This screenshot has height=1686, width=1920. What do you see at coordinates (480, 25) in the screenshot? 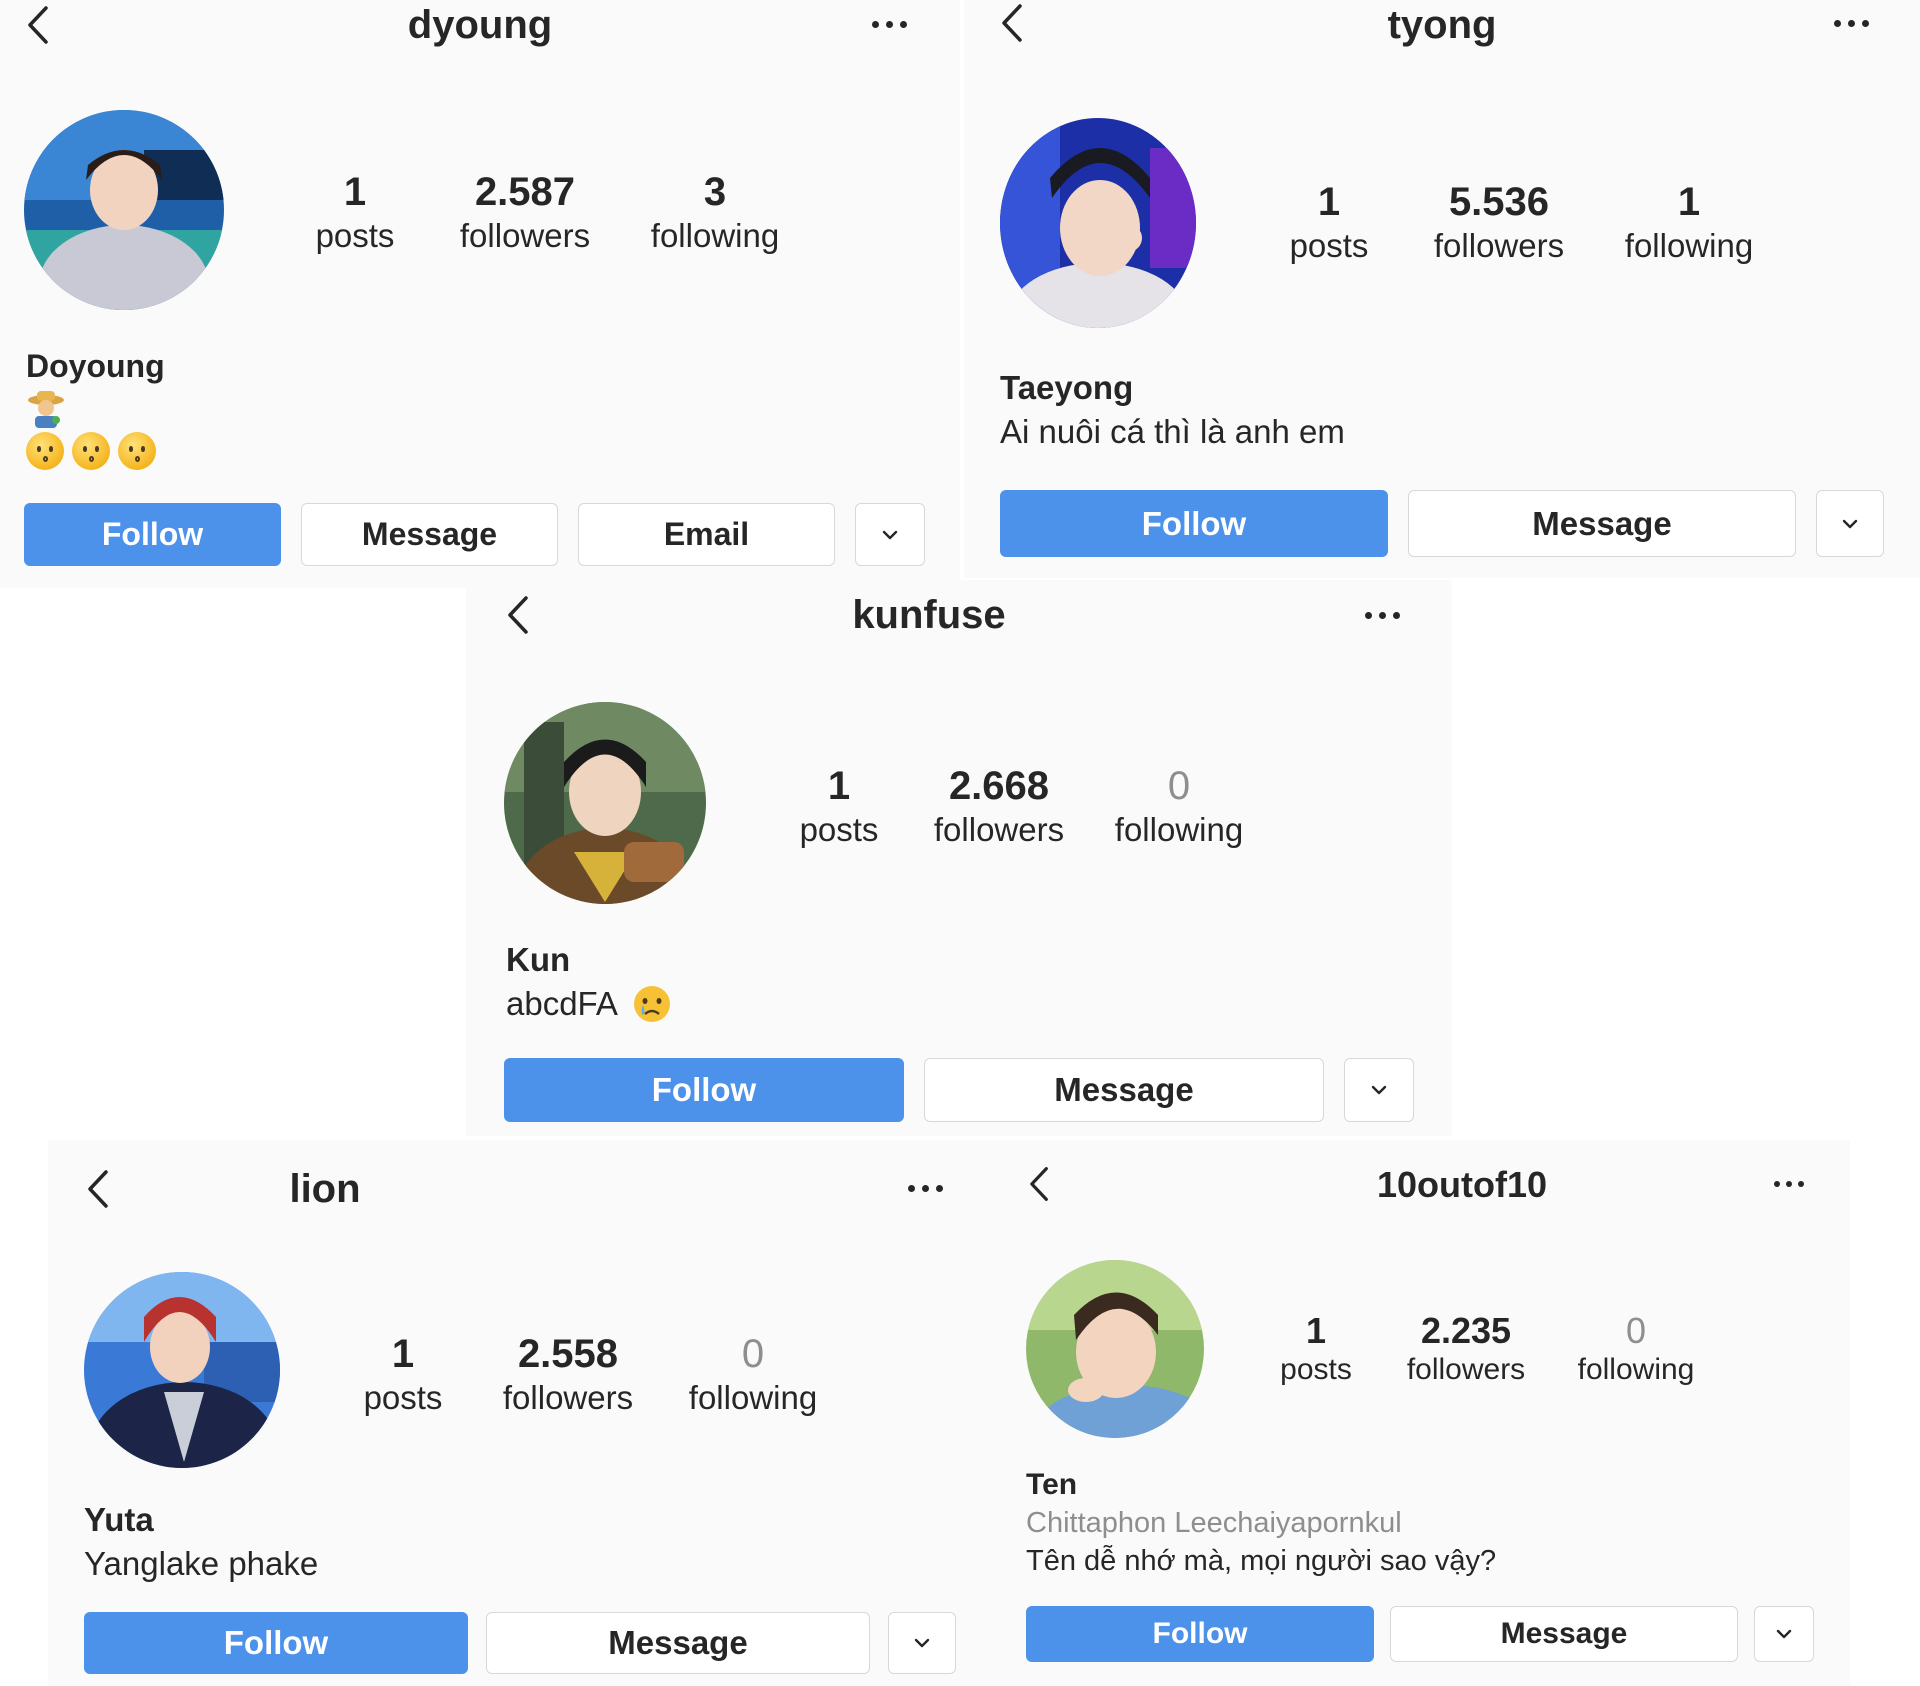
I see `profile-username: dyoung` at bounding box center [480, 25].